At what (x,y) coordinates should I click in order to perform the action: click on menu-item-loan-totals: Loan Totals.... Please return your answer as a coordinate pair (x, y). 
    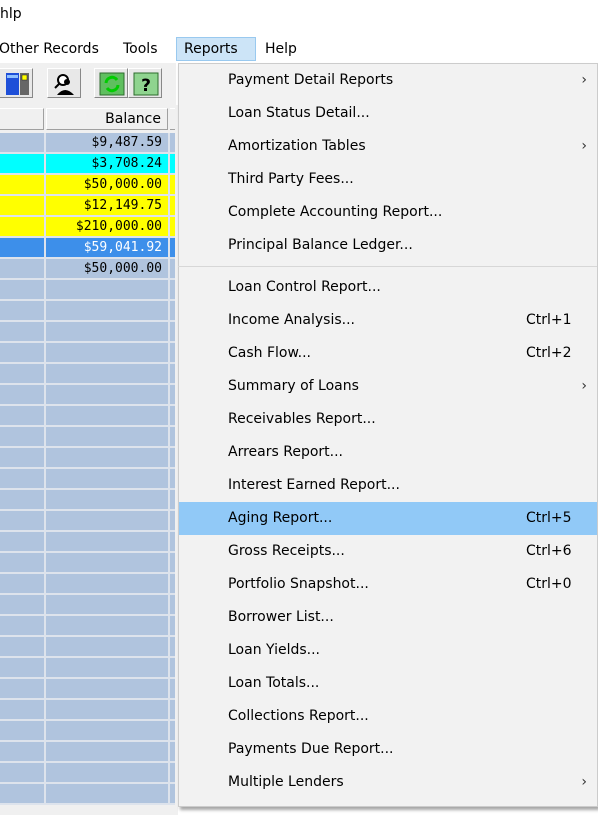
    Looking at the image, I should click on (388, 683).